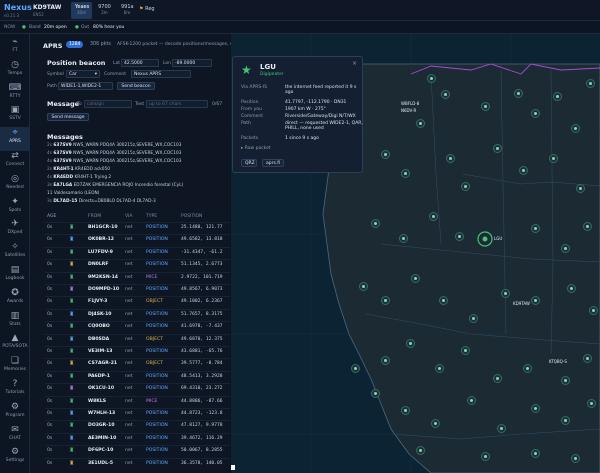  What do you see at coordinates (498, 238) in the screenshot?
I see `map-label-lgu: LGU` at bounding box center [498, 238].